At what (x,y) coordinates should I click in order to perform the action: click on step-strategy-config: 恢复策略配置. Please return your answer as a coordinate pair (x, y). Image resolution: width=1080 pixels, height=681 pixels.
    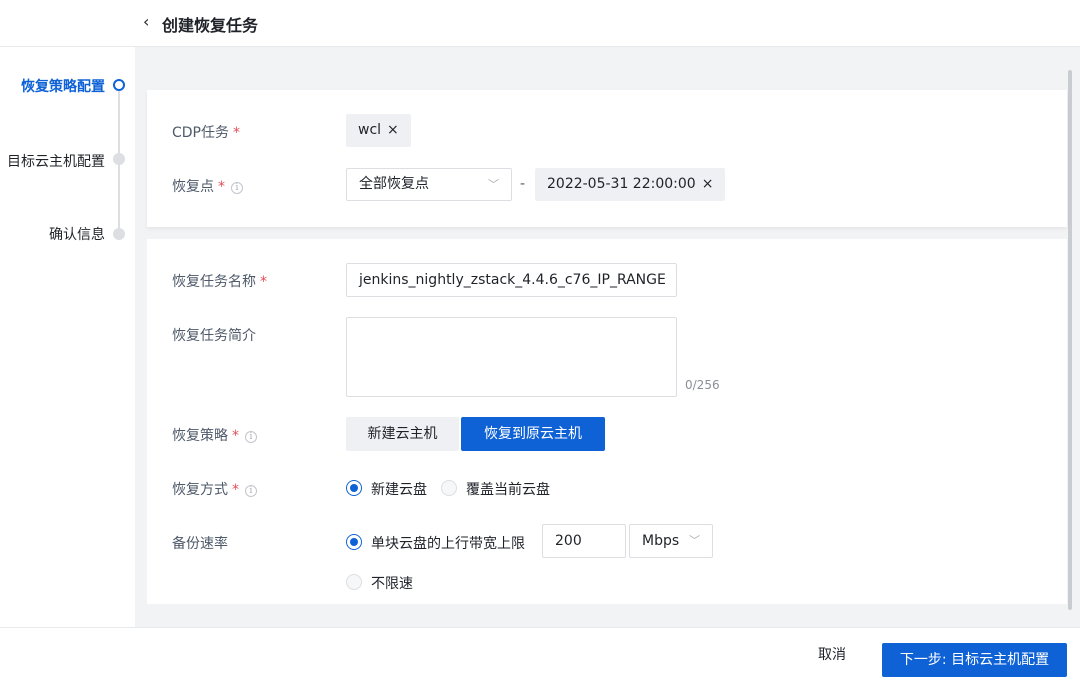
    Looking at the image, I should click on (63, 86).